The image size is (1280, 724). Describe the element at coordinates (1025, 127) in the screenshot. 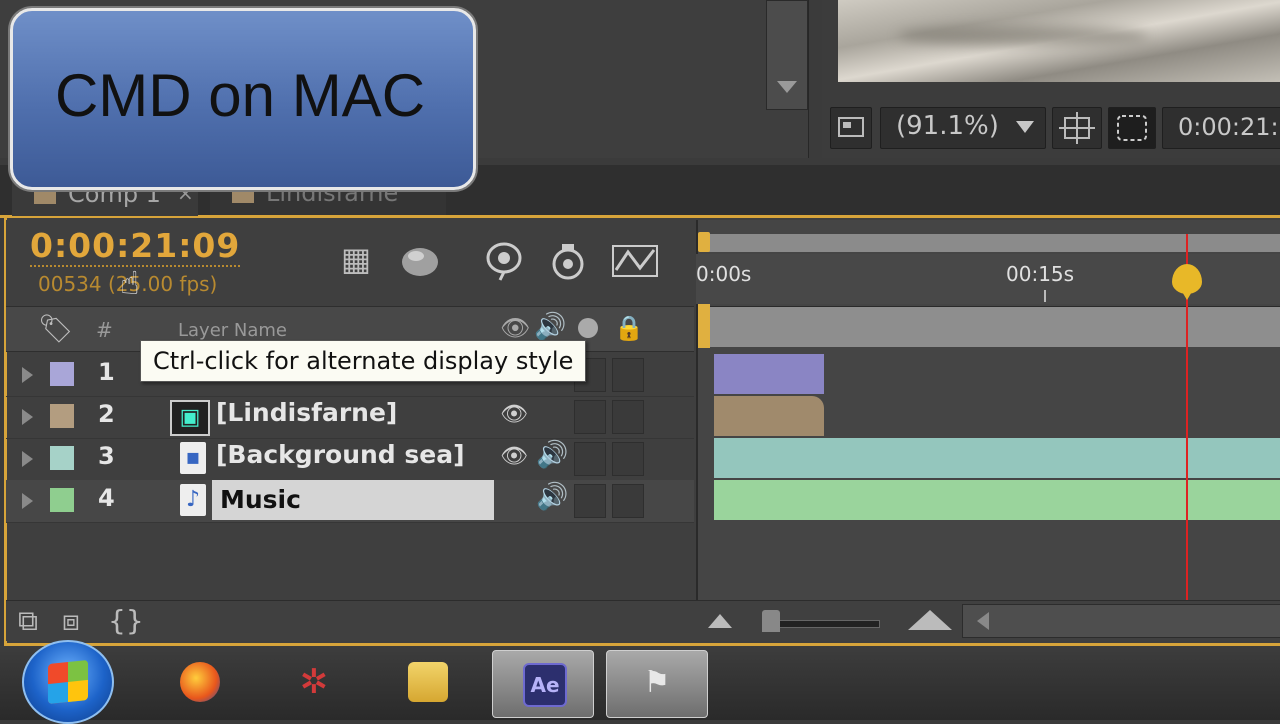

I see `chevron-down-icon` at that location.